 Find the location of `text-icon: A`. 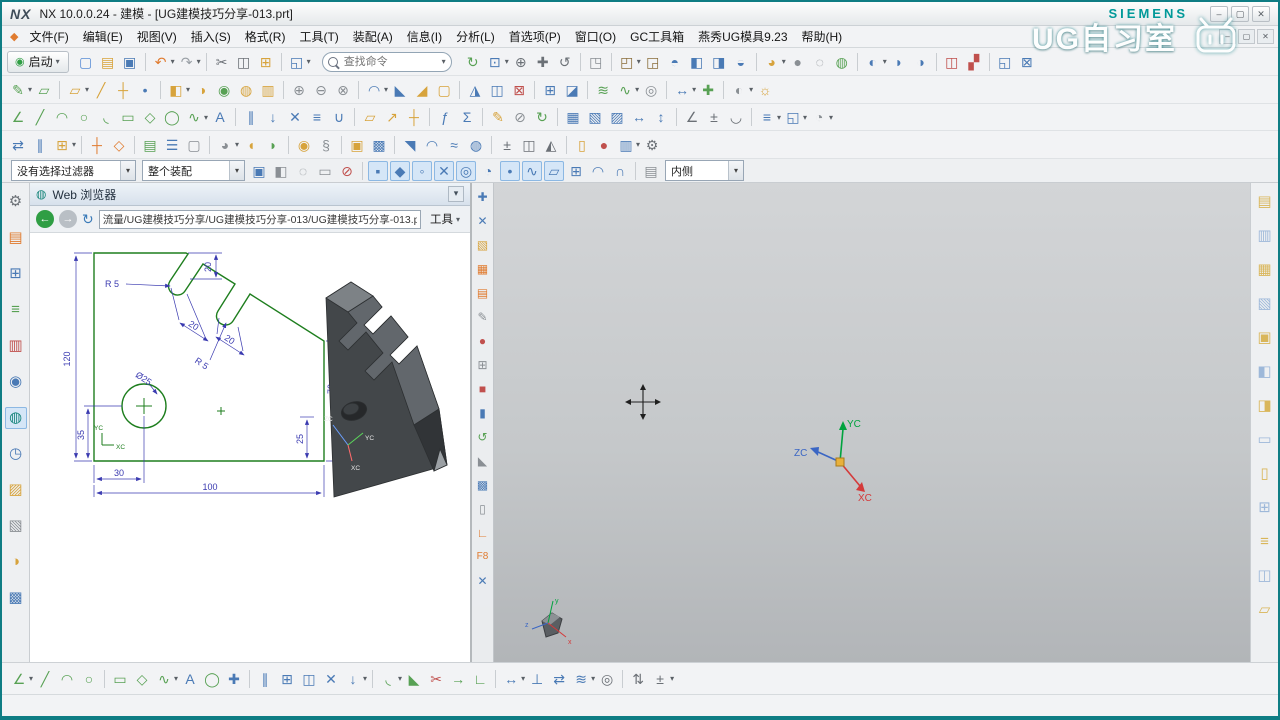

text-icon: A is located at coordinates (190, 679).